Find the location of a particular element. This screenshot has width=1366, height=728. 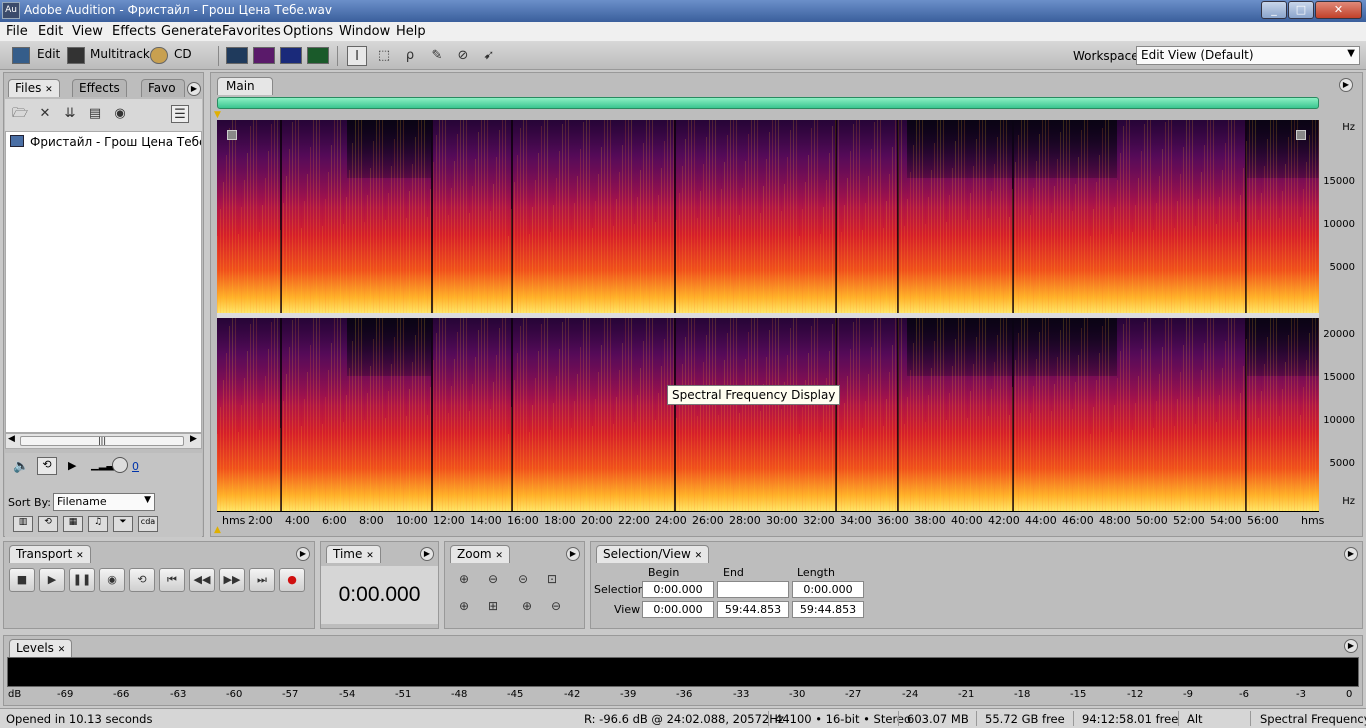

files-horizontal-scrollbar: ◀ ||| ▶ is located at coordinates (103, 441).